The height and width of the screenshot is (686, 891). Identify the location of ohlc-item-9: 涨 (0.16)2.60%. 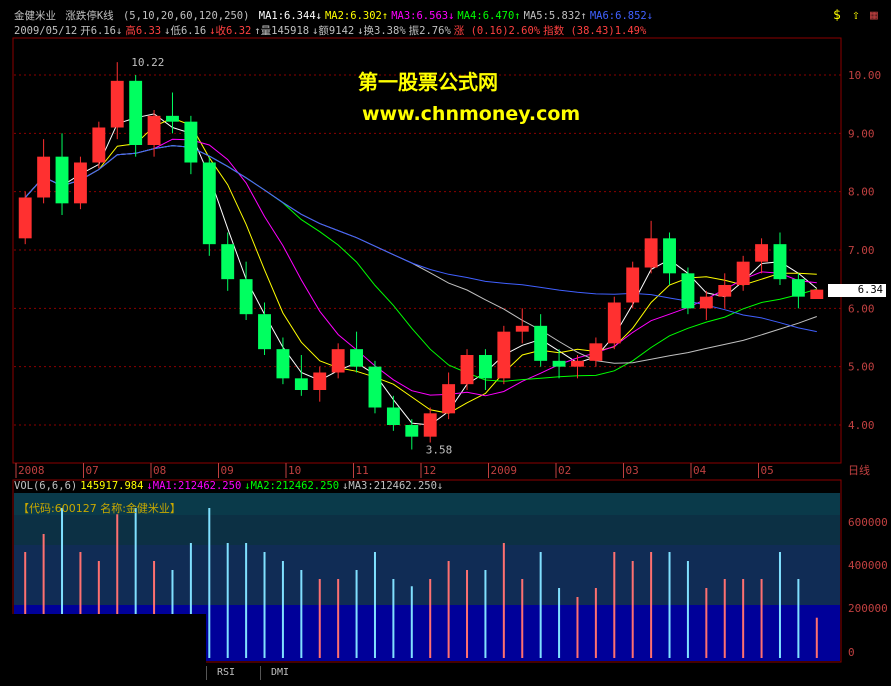
(497, 31).